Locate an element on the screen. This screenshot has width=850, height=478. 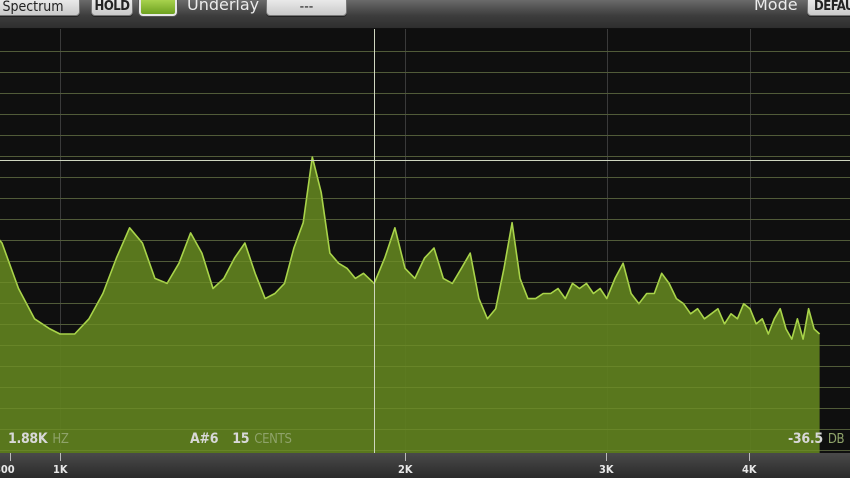
underlay-selector-button: --- is located at coordinates (306, 8).